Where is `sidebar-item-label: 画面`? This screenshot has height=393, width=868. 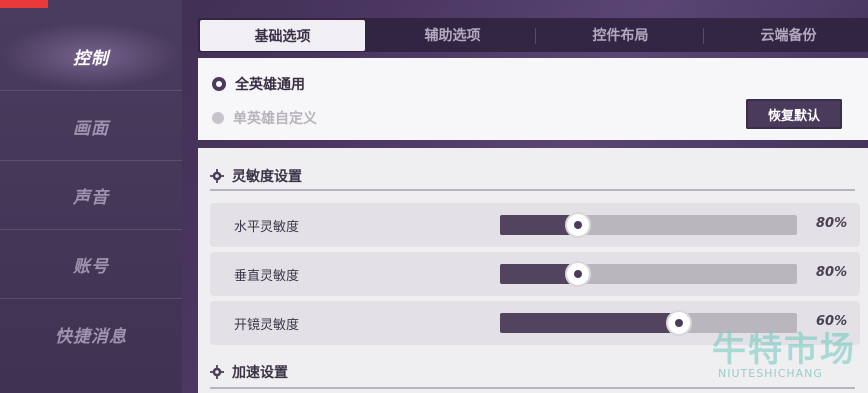
sidebar-item-label: 画面 is located at coordinates (91, 128).